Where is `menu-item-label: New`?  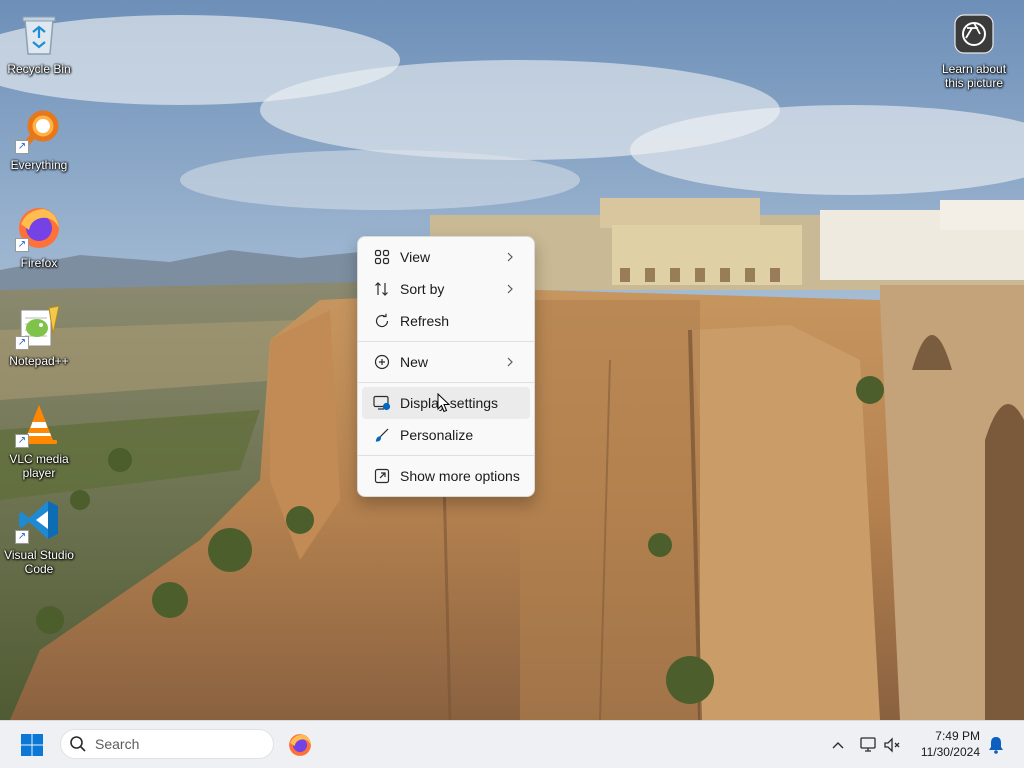
menu-item-label: New is located at coordinates (414, 362).